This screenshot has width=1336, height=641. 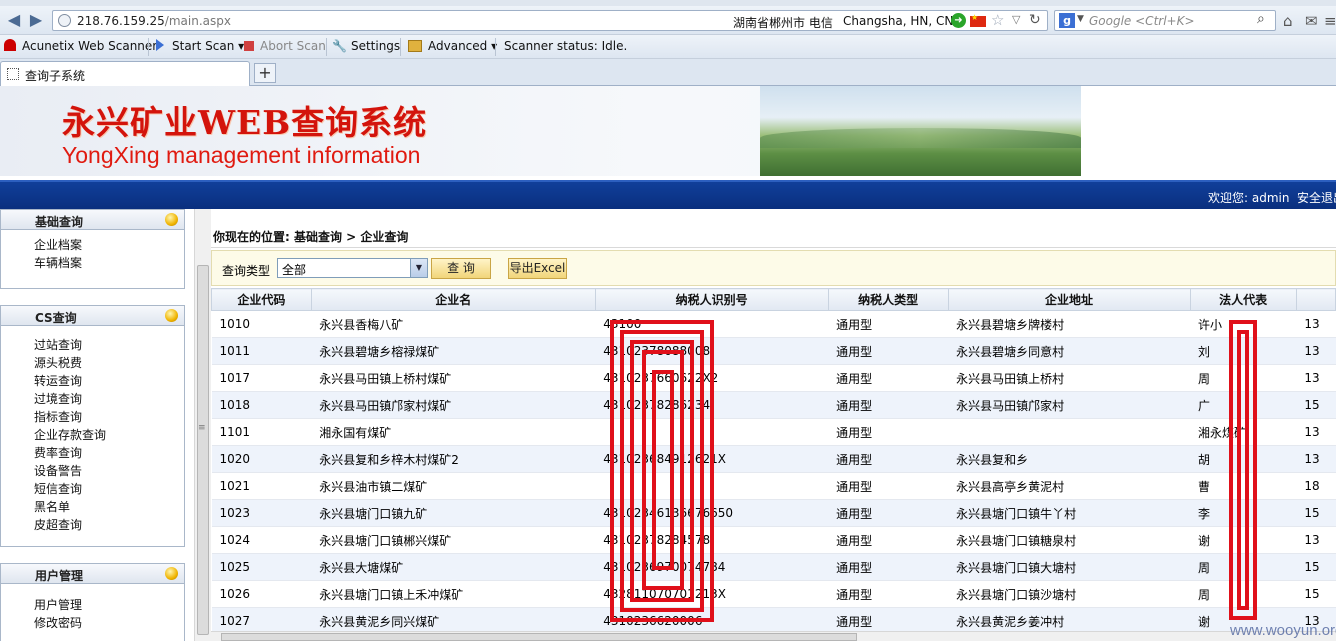 What do you see at coordinates (461, 268) in the screenshot?
I see `query-button: 查 询` at bounding box center [461, 268].